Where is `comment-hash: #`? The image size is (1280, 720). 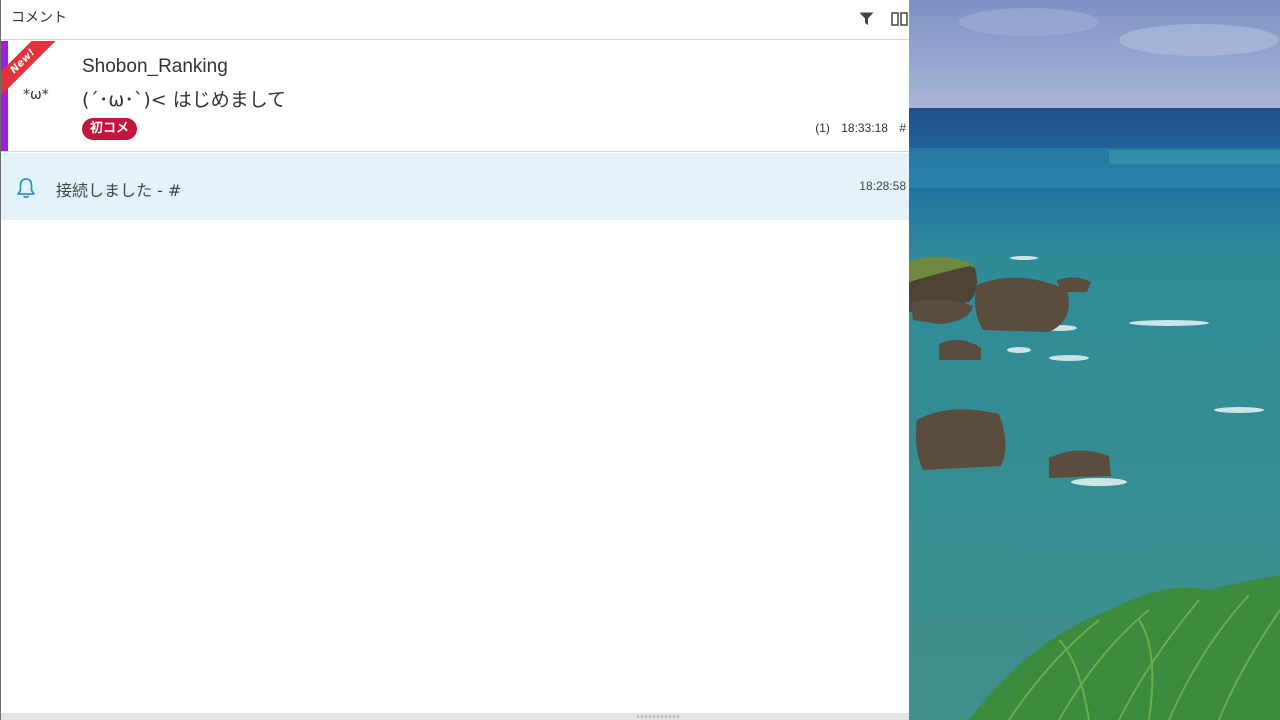 comment-hash: # is located at coordinates (902, 128).